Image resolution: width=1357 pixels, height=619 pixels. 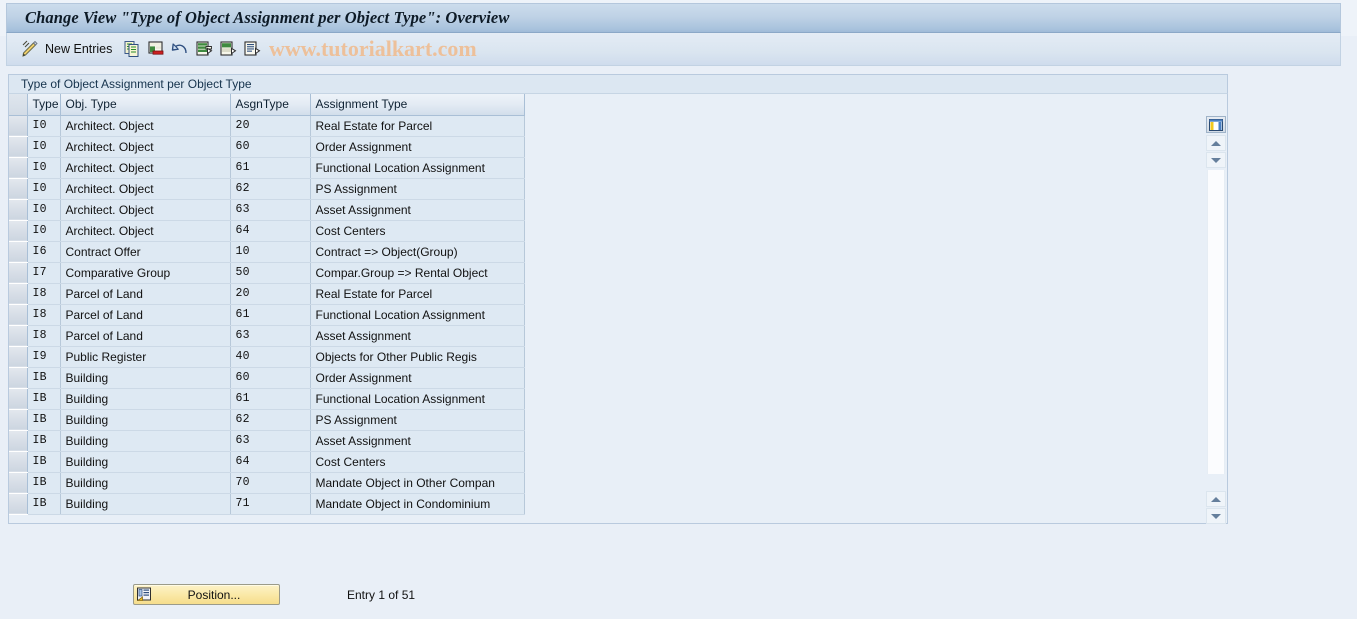 I want to click on table-row: IB Building 62 PS Assignment, so click(x=267, y=420).